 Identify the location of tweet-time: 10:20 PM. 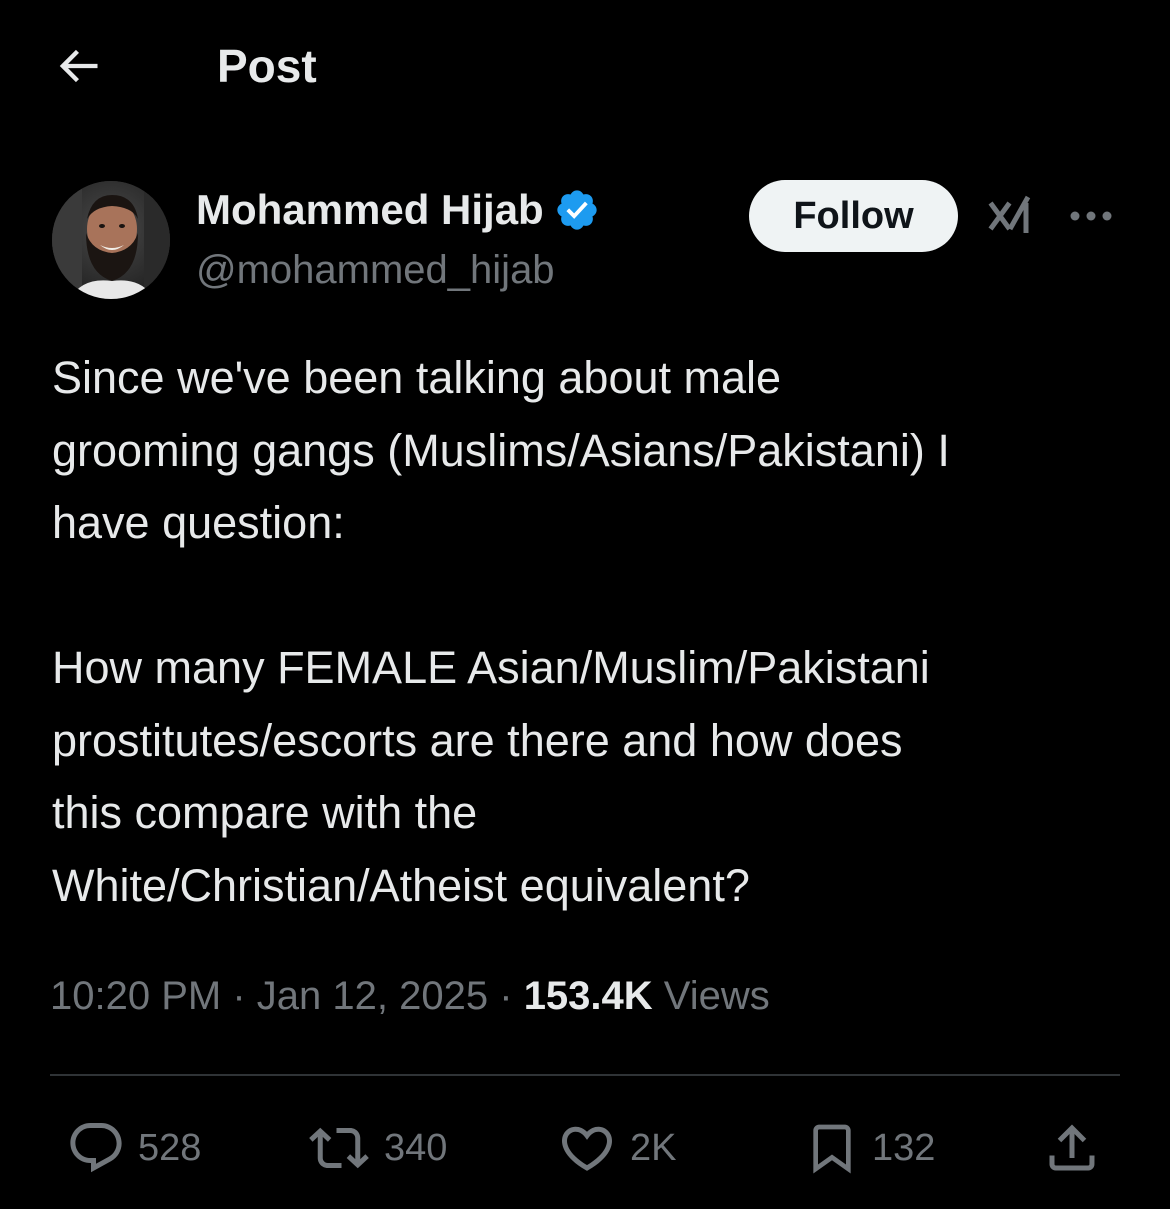
(135, 996).